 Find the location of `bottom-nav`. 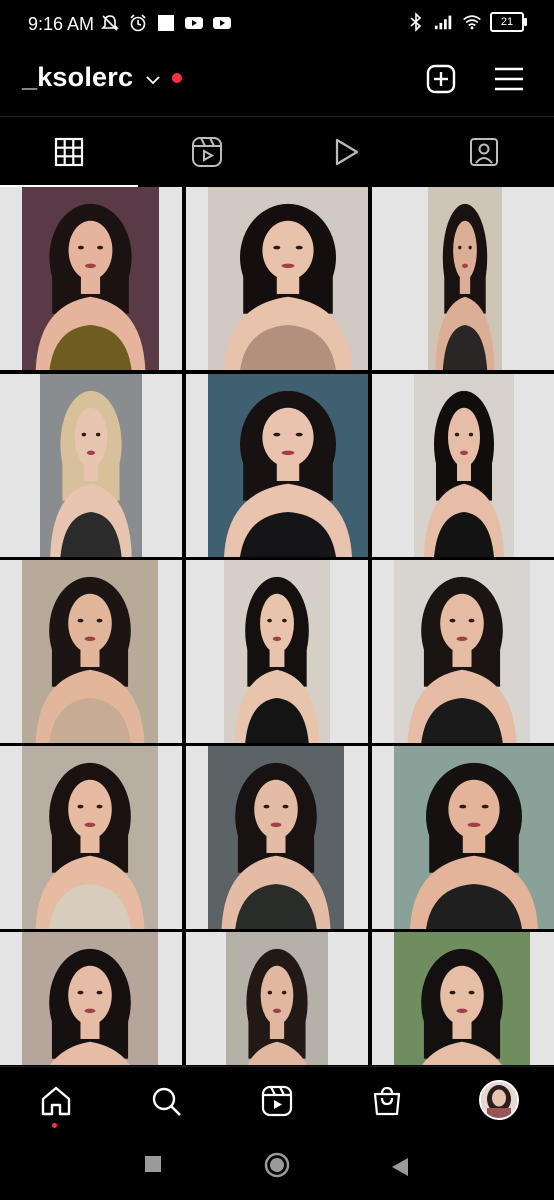

bottom-nav is located at coordinates (277, 1100).